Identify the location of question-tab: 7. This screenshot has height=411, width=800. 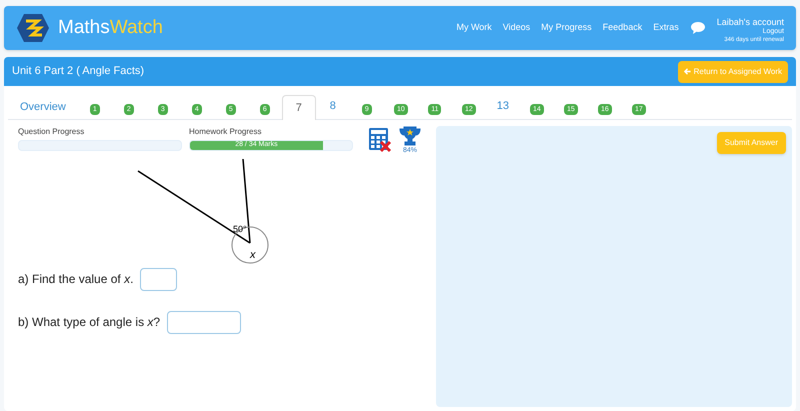
(299, 107).